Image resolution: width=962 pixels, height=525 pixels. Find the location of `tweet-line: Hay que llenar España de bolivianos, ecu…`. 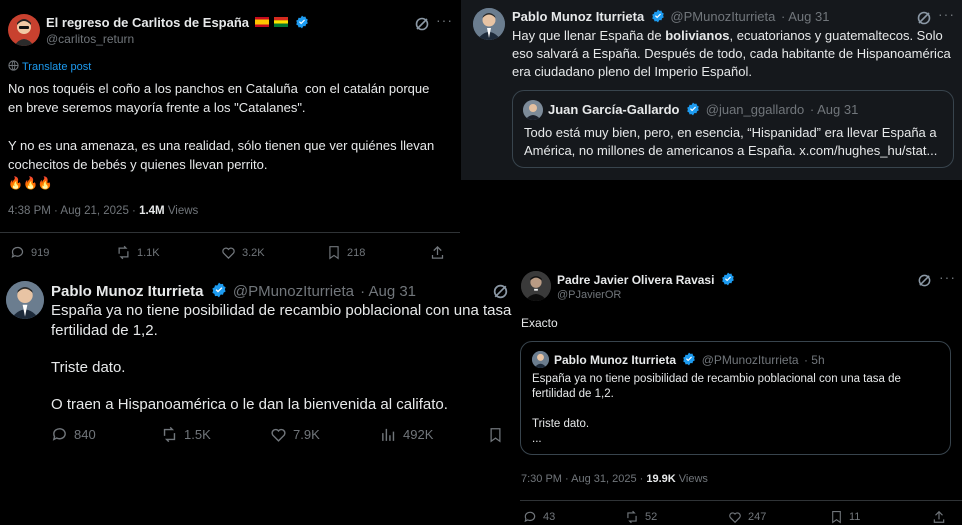

tweet-line: Hay que llenar España de bolivianos, ecu… is located at coordinates (727, 35).